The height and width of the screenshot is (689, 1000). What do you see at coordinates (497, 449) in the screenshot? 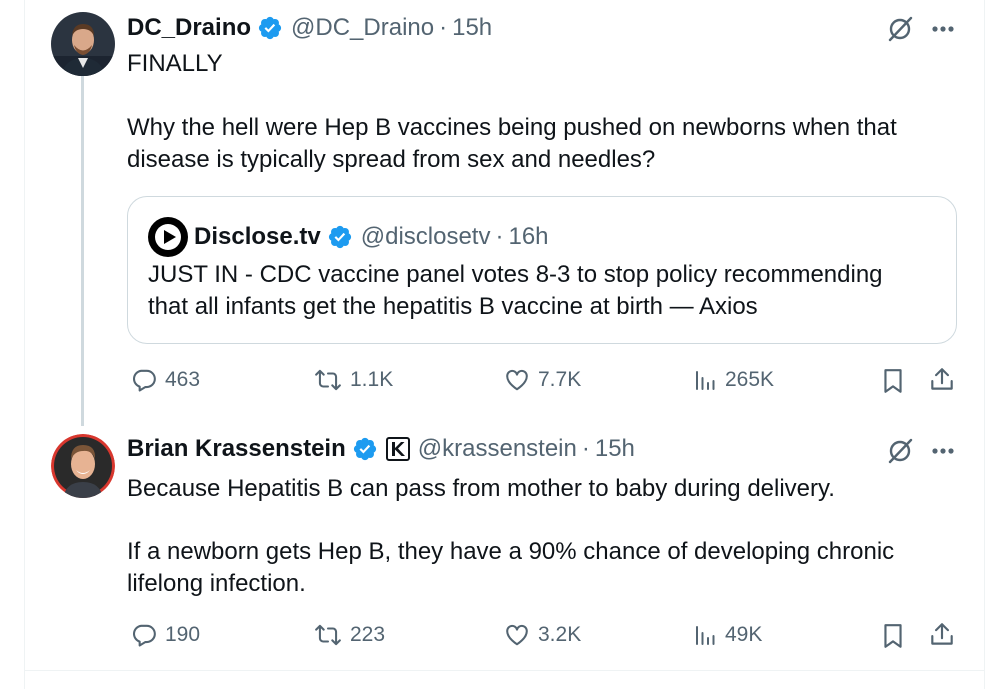
I see `tweet2-handle: @krassenstein` at bounding box center [497, 449].